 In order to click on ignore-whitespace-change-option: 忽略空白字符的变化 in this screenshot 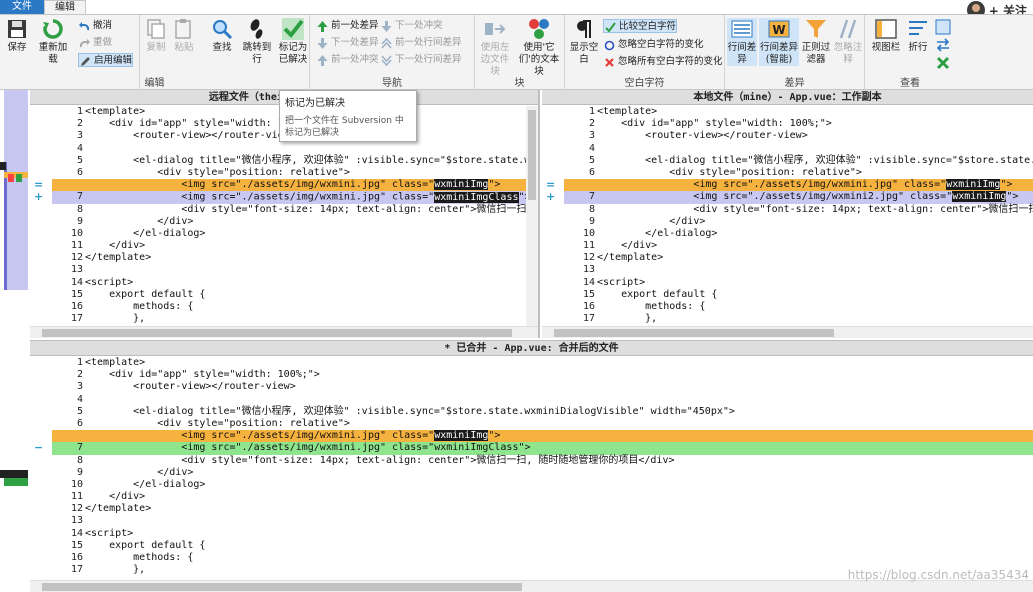, I will do `click(653, 45)`.